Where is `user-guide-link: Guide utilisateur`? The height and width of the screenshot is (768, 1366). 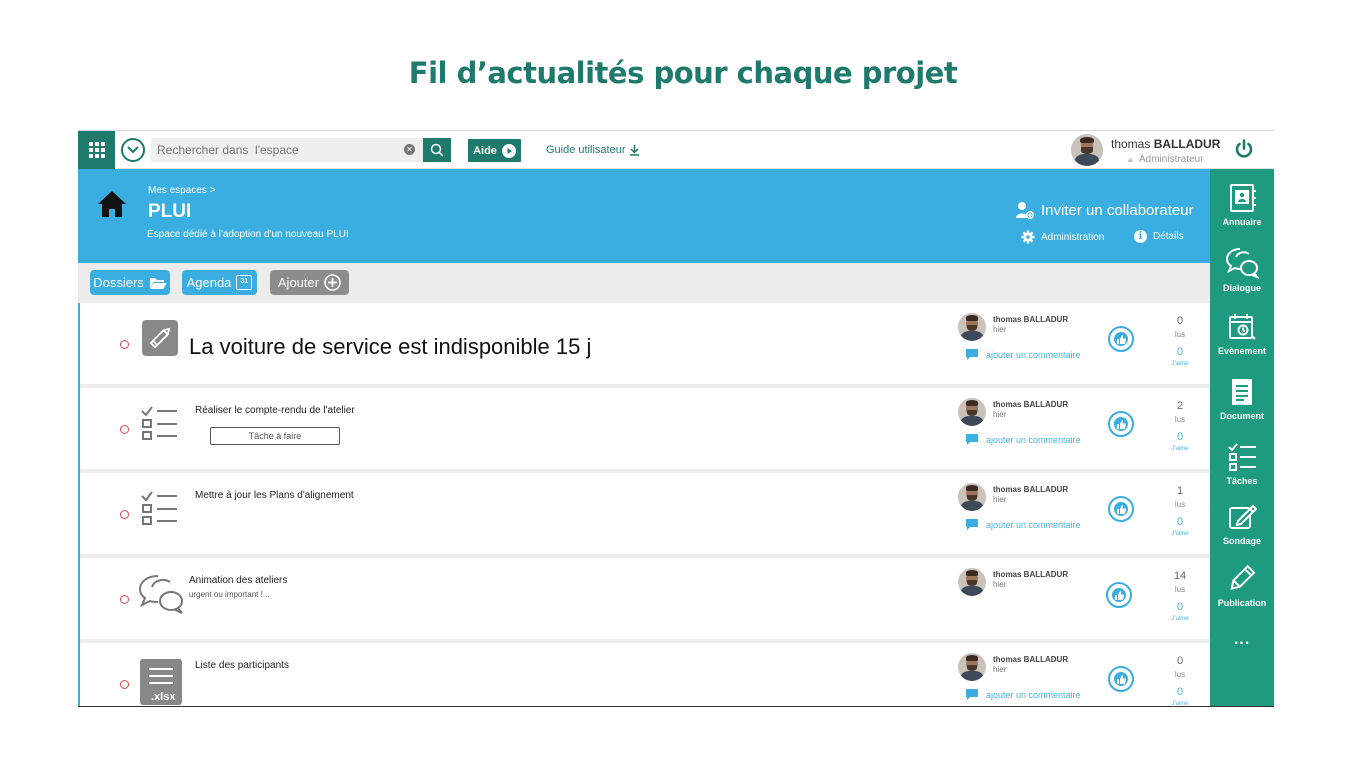
user-guide-link: Guide utilisateur is located at coordinates (593, 150).